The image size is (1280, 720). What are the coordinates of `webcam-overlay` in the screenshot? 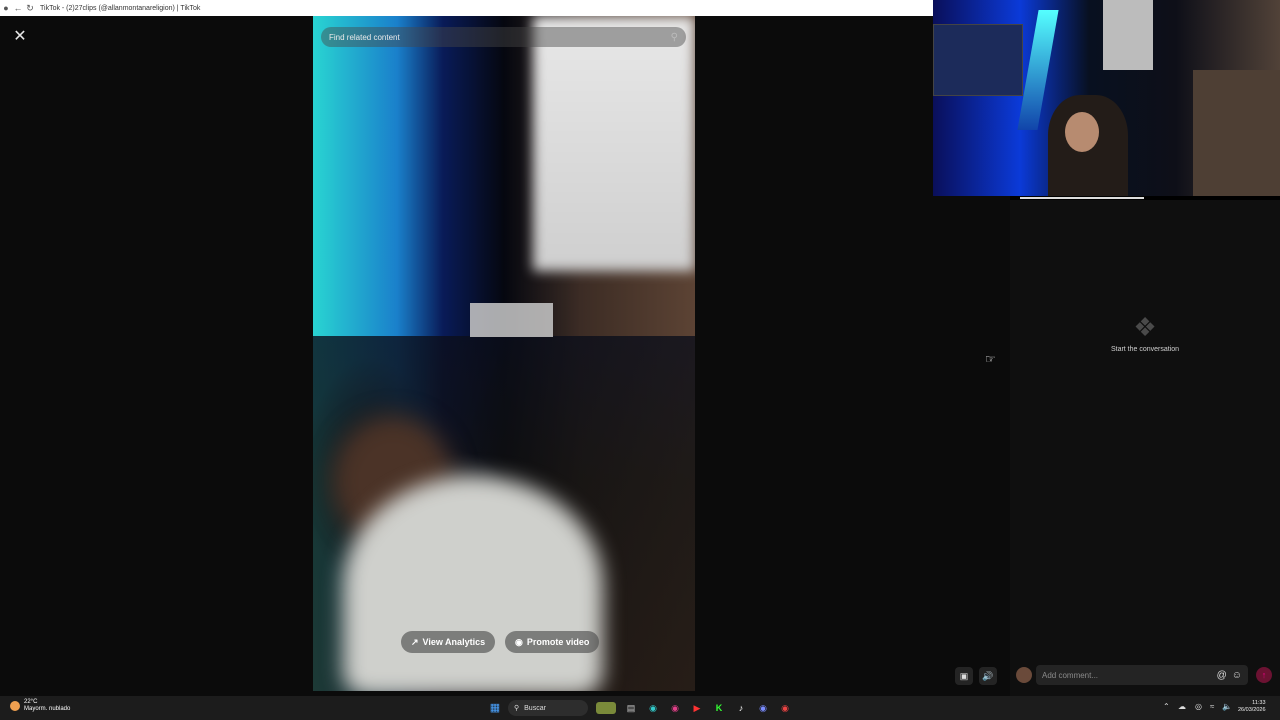 It's located at (1106, 98).